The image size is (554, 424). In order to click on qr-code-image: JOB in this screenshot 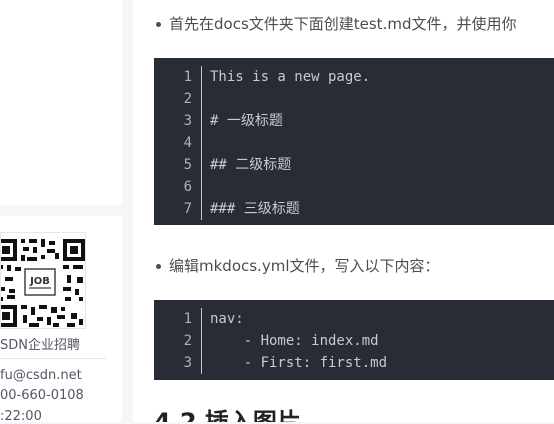, I will do `click(43, 280)`.